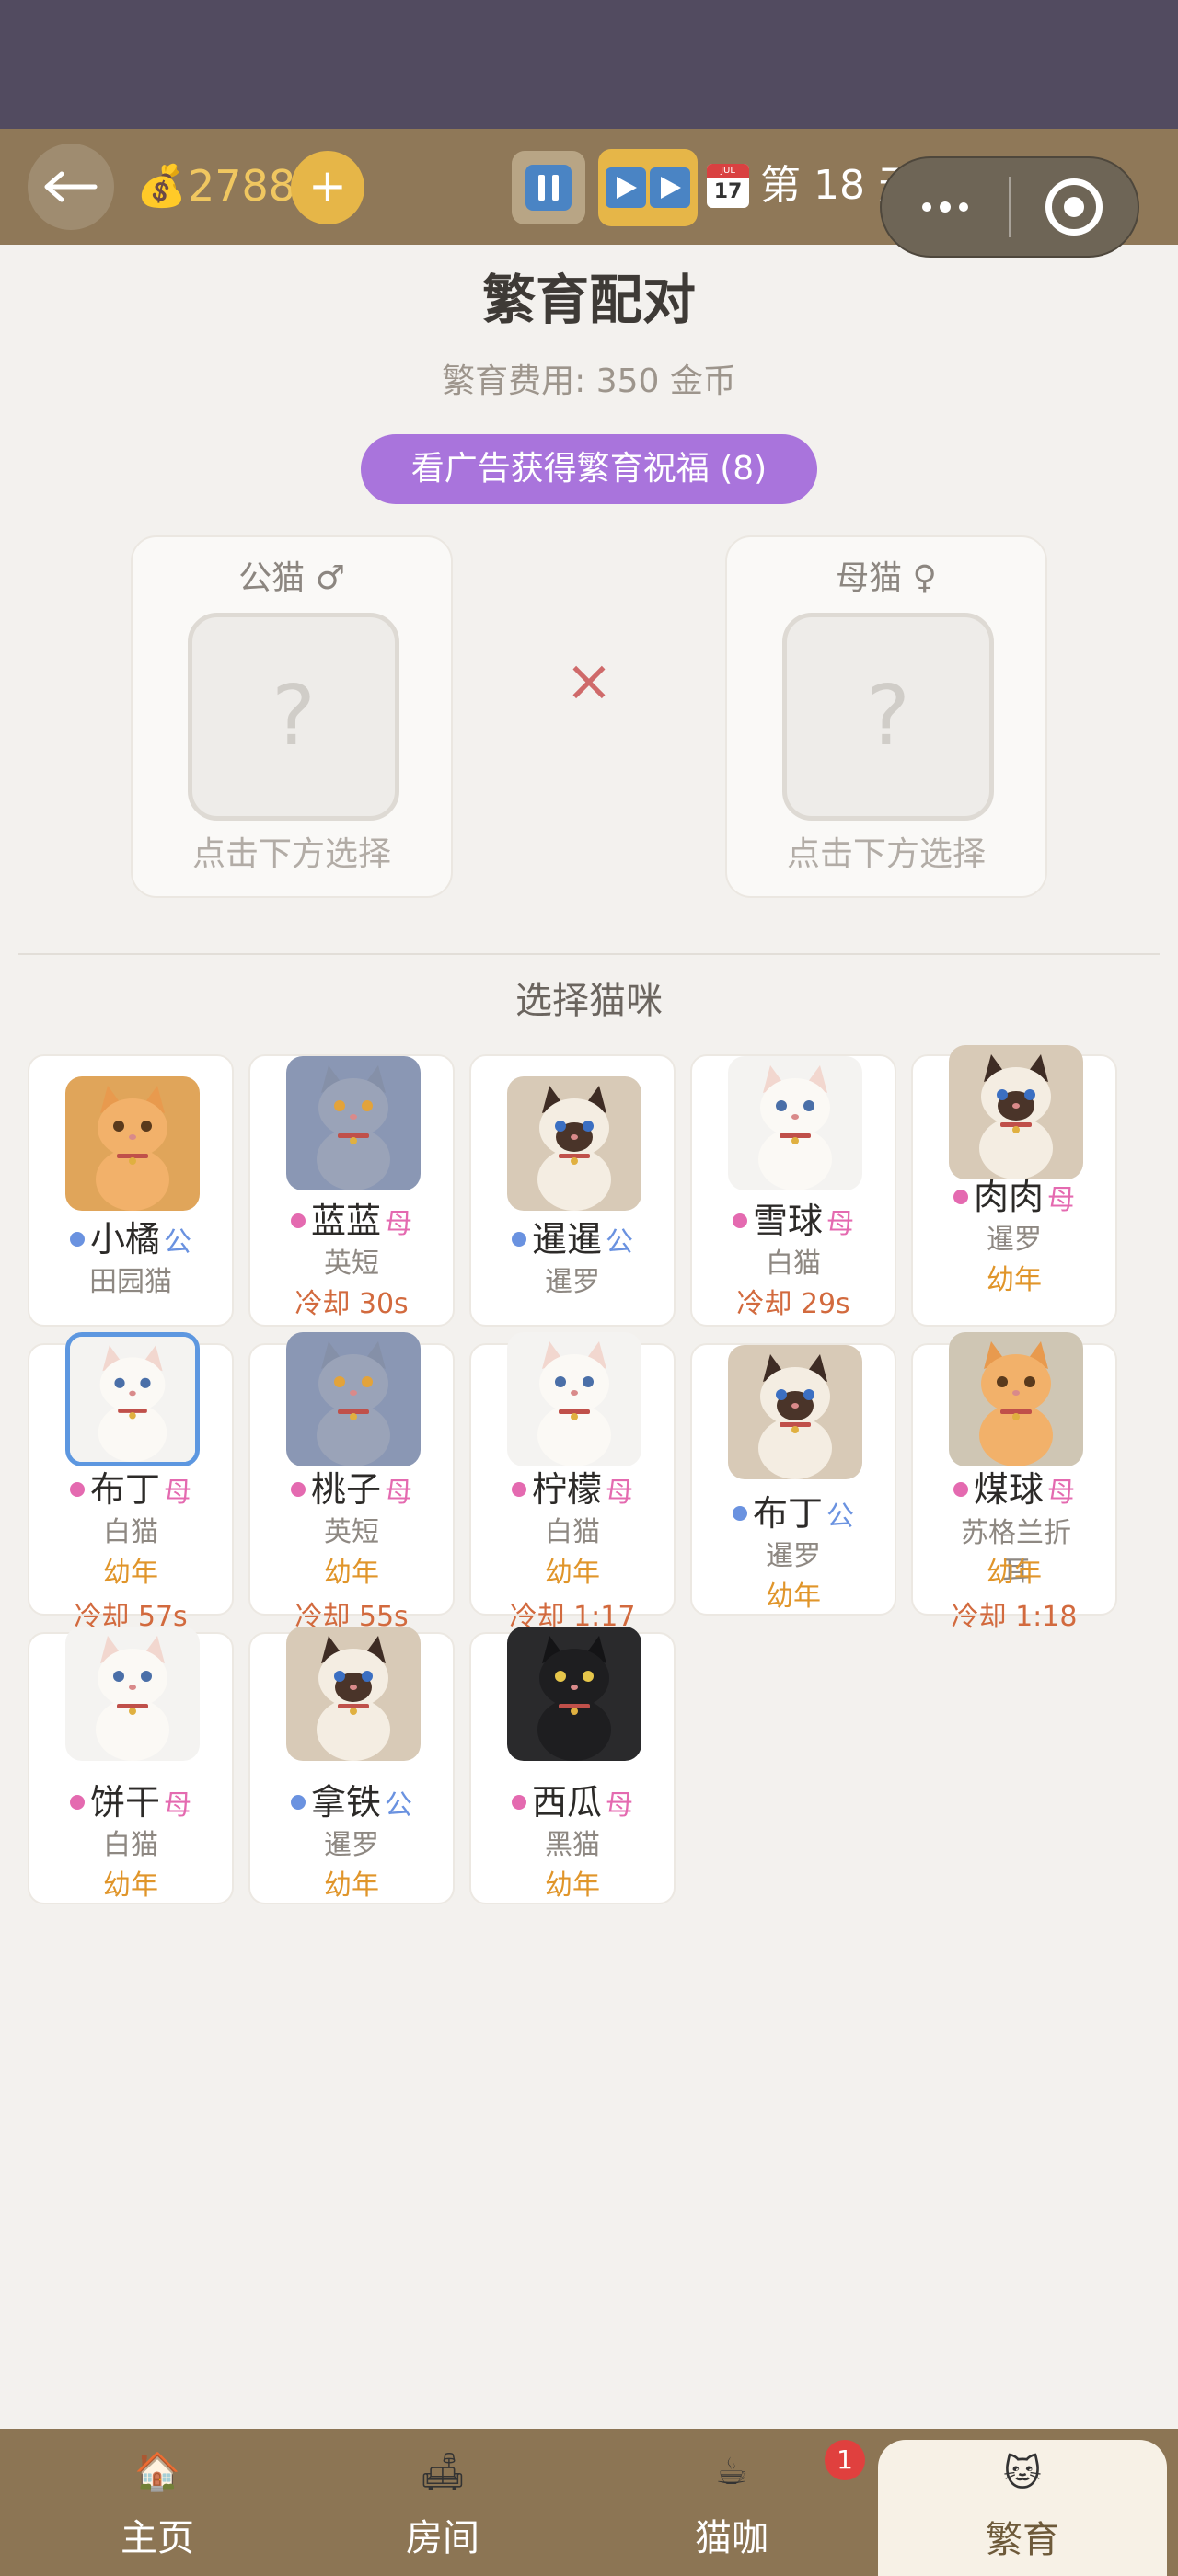 Image resolution: width=1178 pixels, height=2576 pixels. Describe the element at coordinates (946, 207) in the screenshot. I see `more-menu-button` at that location.